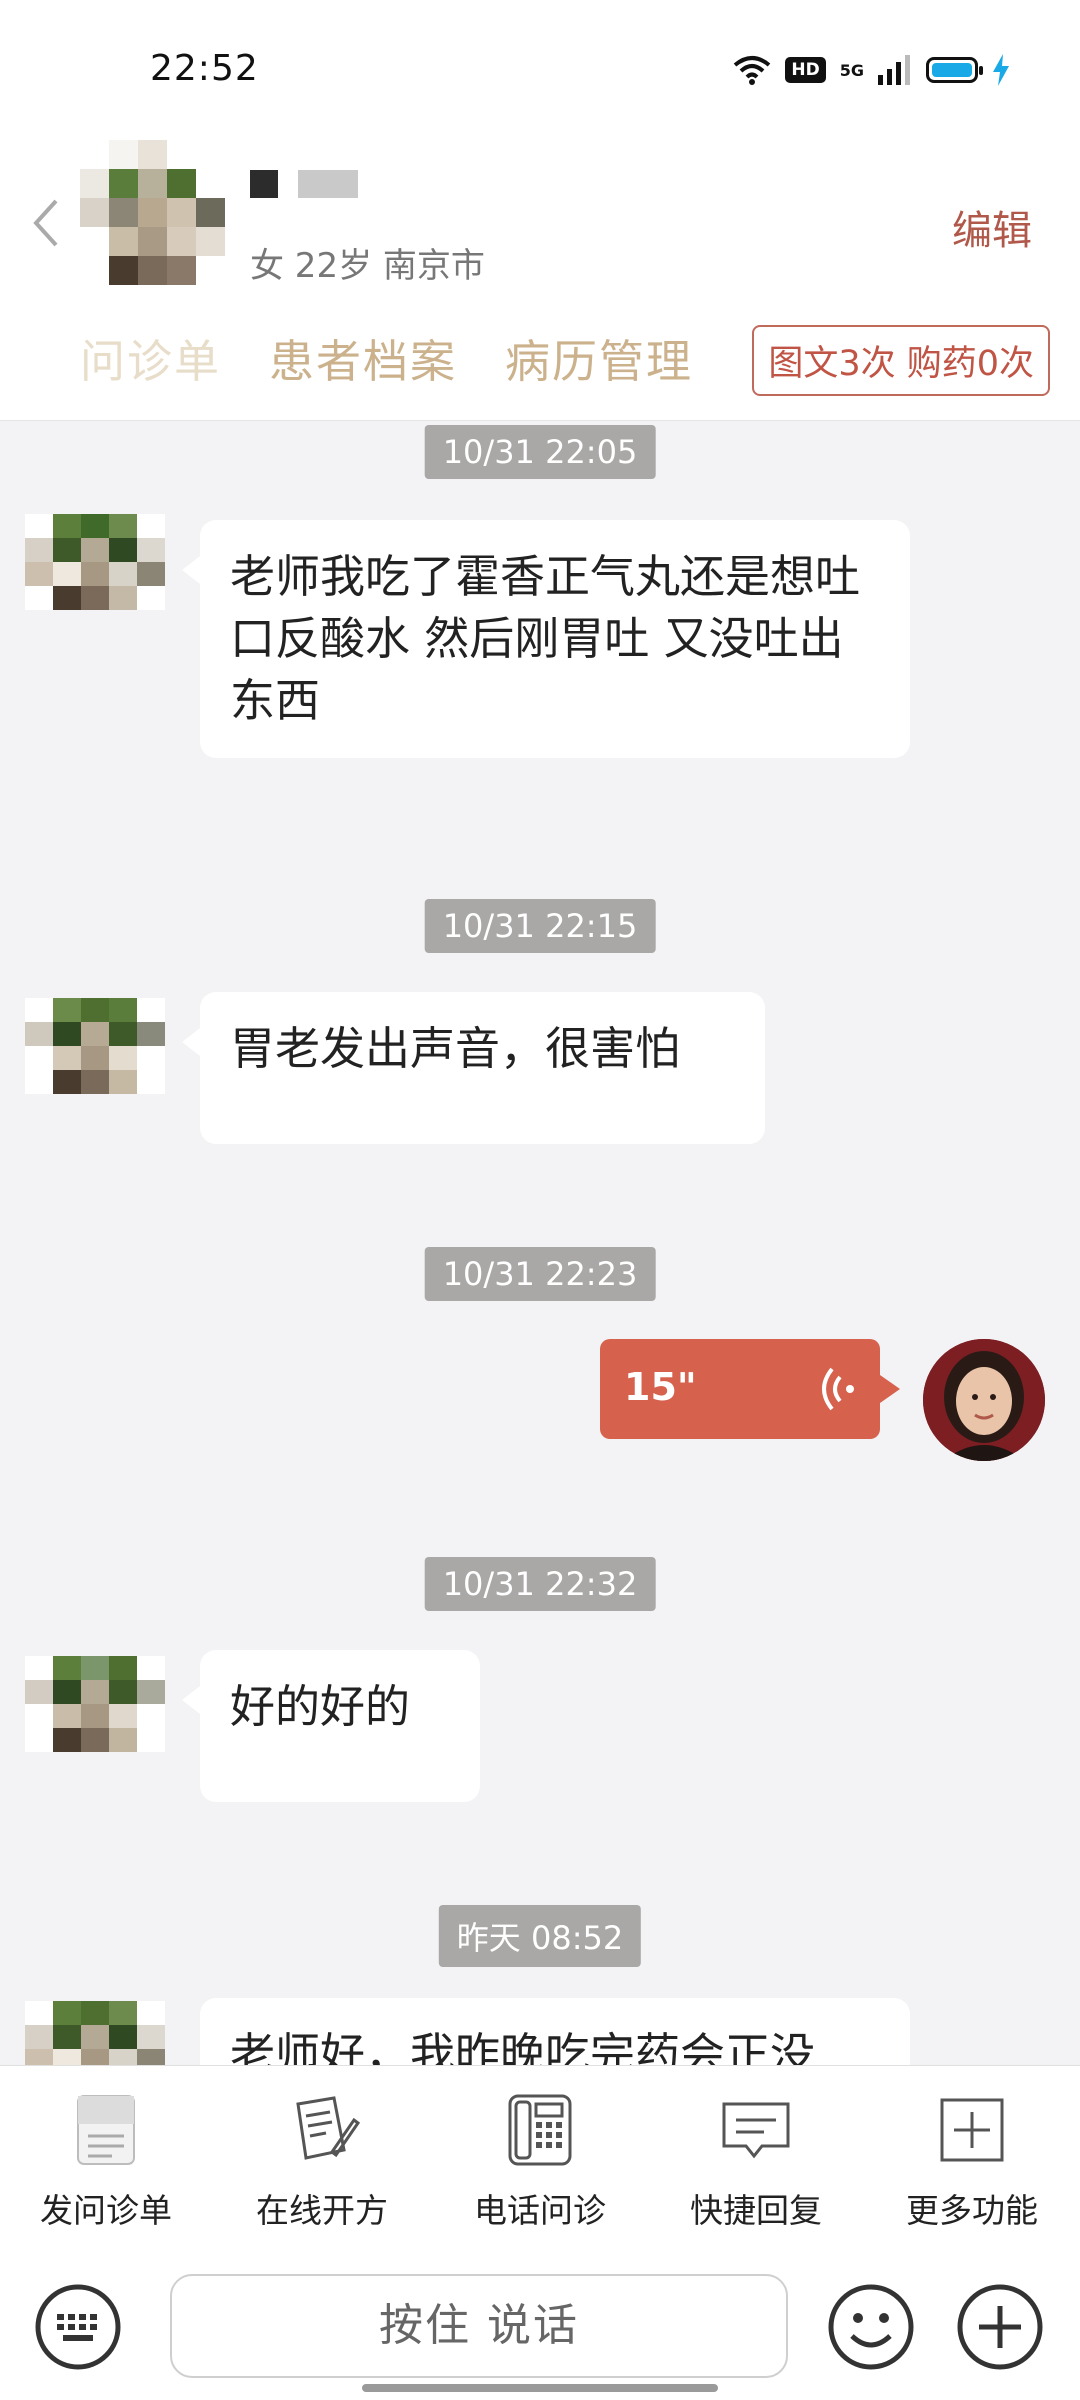 The image size is (1080, 2400). Describe the element at coordinates (546, 639) in the screenshot. I see `message-bubble: 老师我吃了霍香正气丸还是想吐 口反酸水 然后刚胃吐 又没吐出东西` at that location.